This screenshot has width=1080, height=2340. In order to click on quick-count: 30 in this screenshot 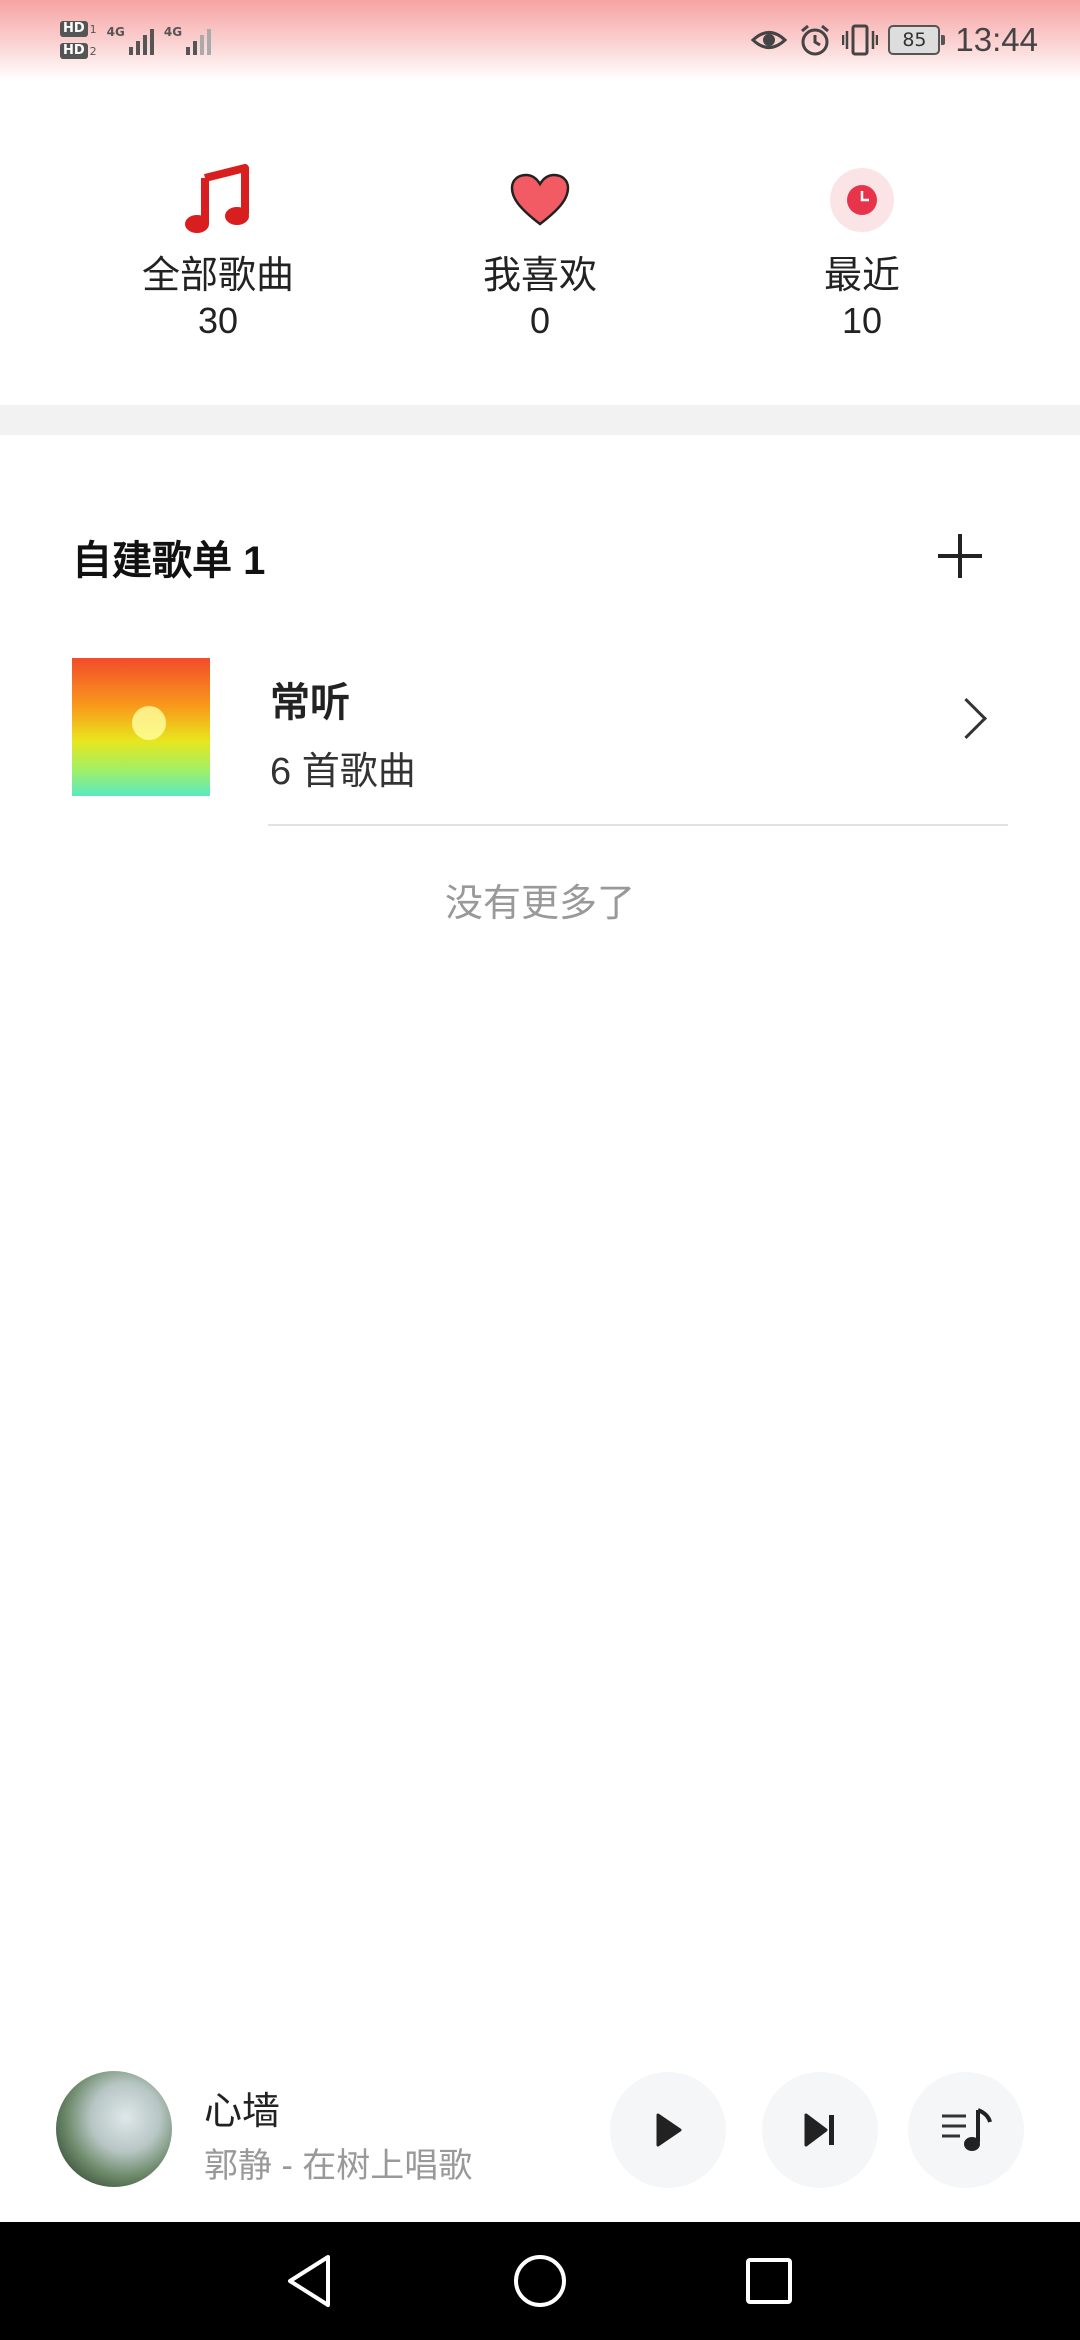, I will do `click(218, 320)`.